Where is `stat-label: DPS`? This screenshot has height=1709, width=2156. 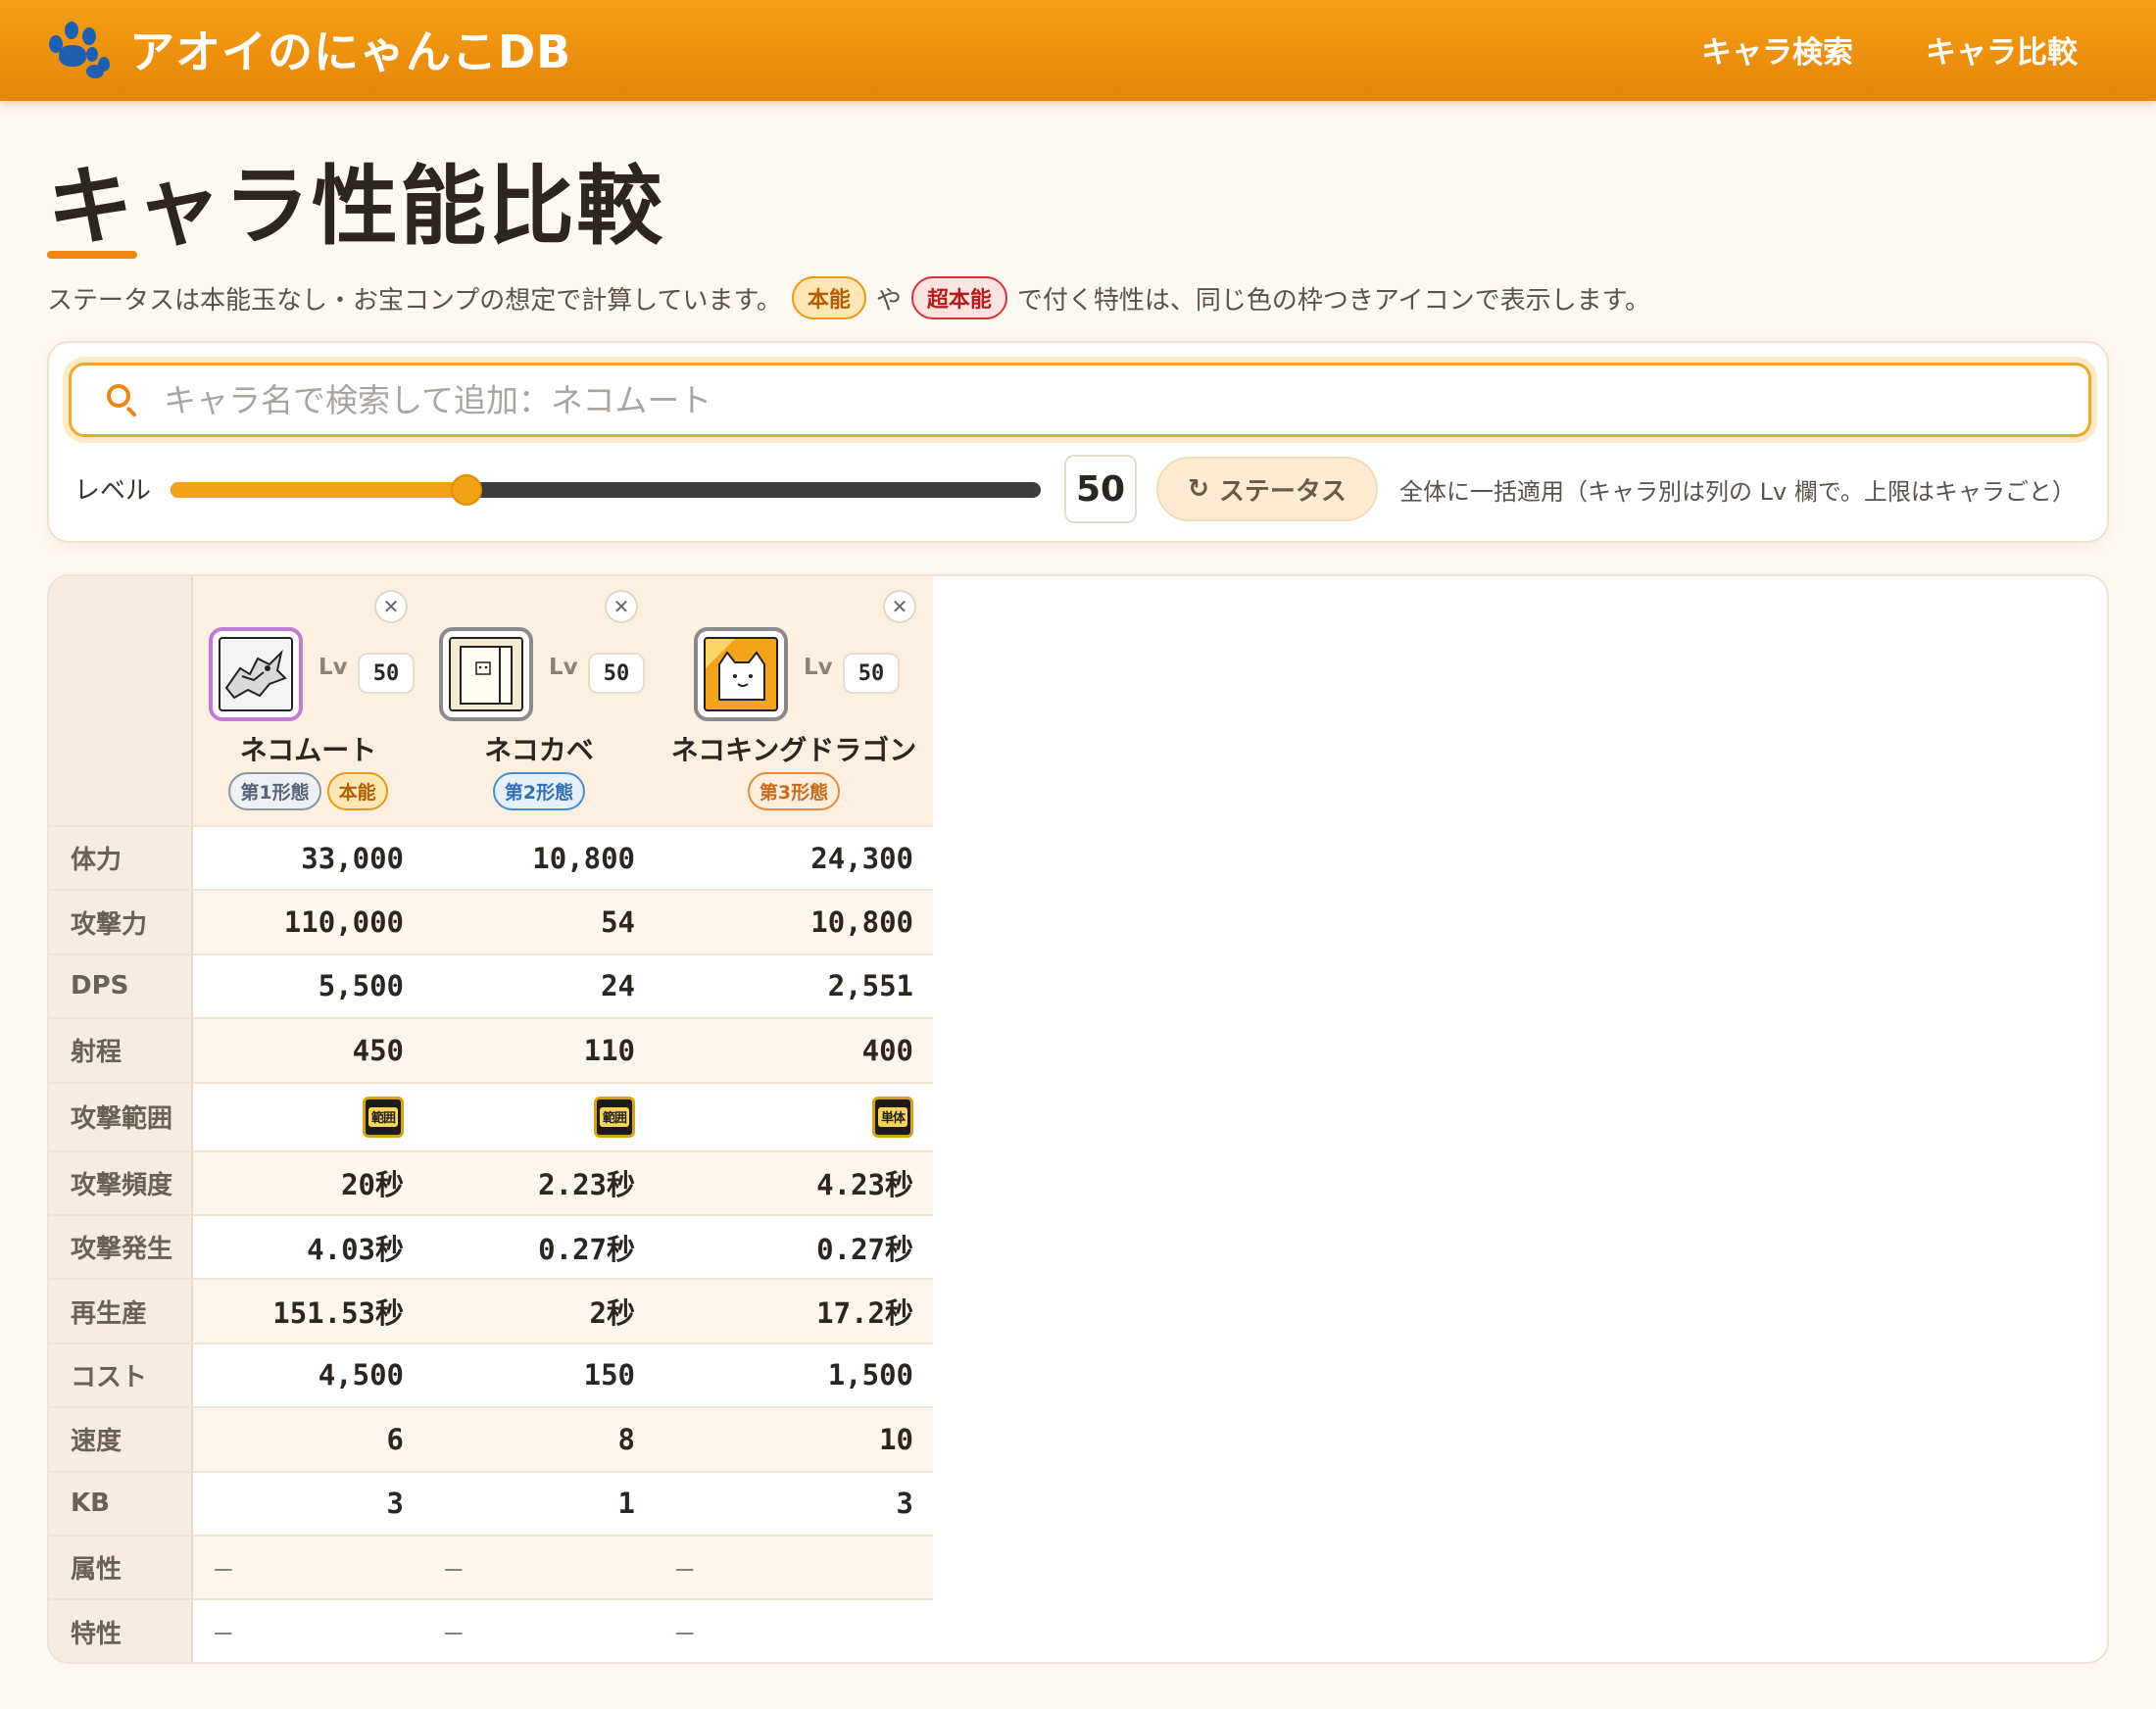
stat-label: DPS is located at coordinates (121, 986).